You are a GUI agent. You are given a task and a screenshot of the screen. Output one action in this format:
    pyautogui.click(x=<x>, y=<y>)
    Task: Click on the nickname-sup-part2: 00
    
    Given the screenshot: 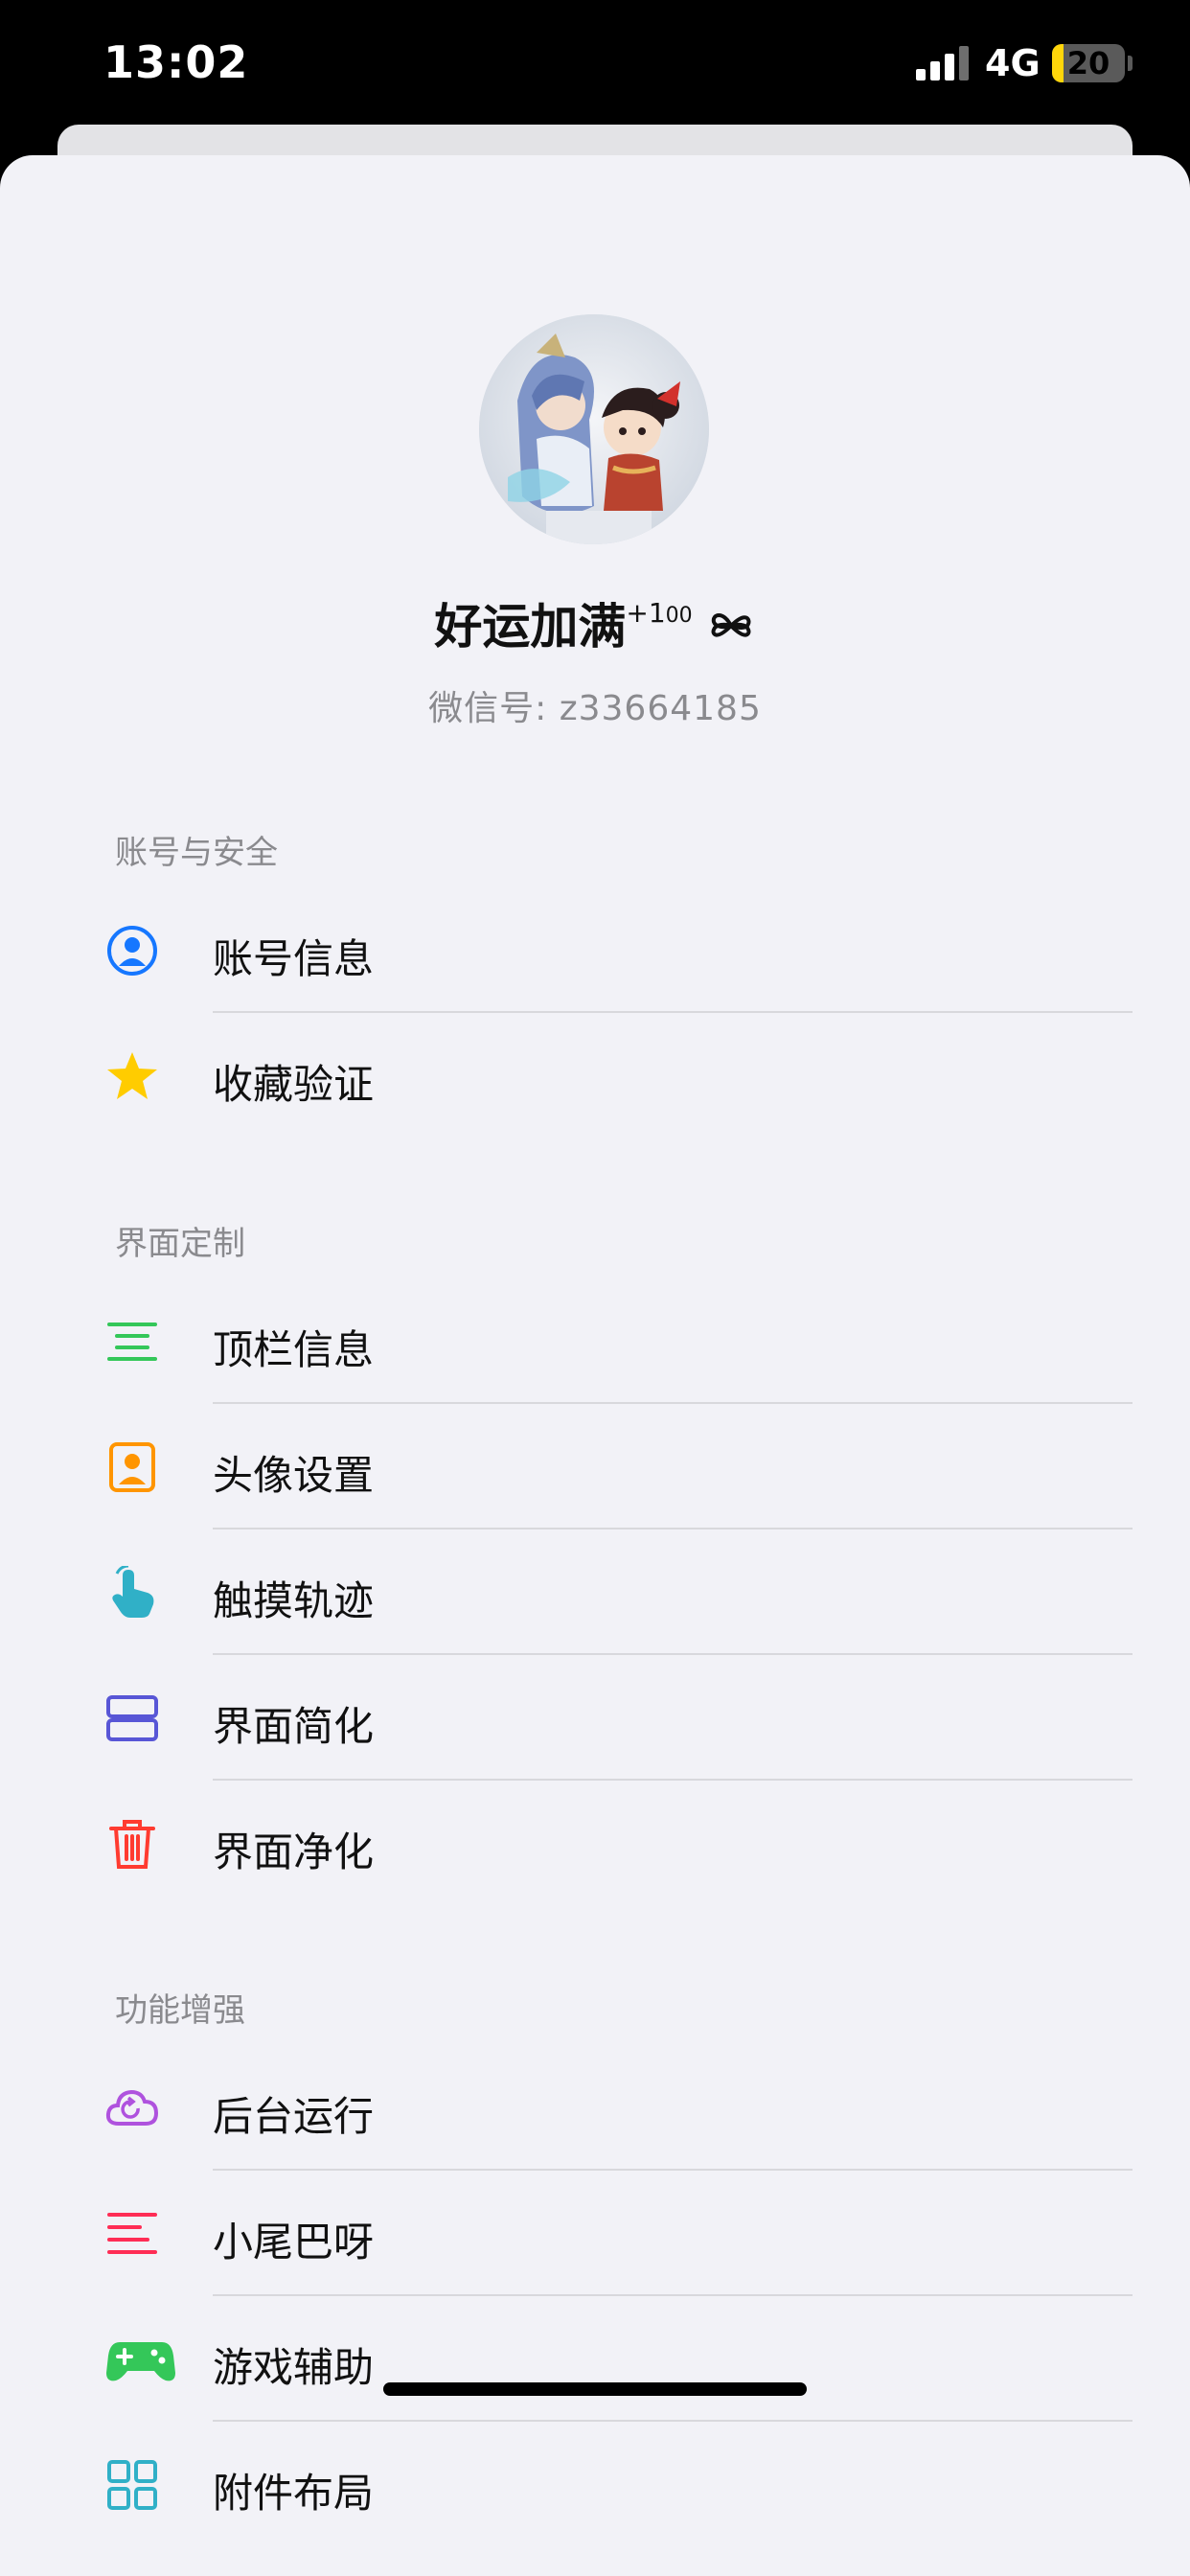 What is the action you would take?
    pyautogui.click(x=679, y=616)
    